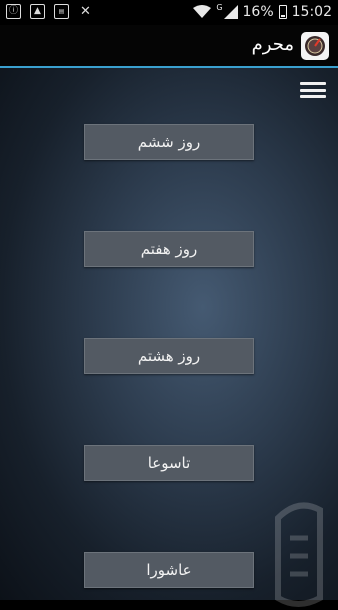 Image resolution: width=338 pixels, height=610 pixels. What do you see at coordinates (311, 12) in the screenshot?
I see `clock: 15:02` at bounding box center [311, 12].